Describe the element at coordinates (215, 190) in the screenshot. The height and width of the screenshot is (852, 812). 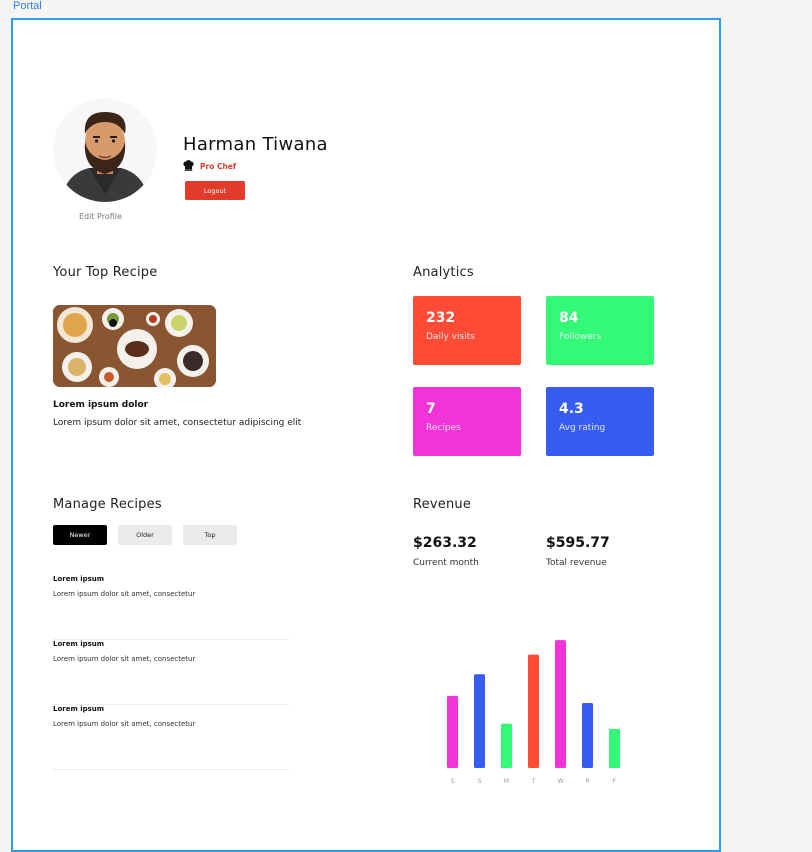
I see `logout-button: Logout` at that location.